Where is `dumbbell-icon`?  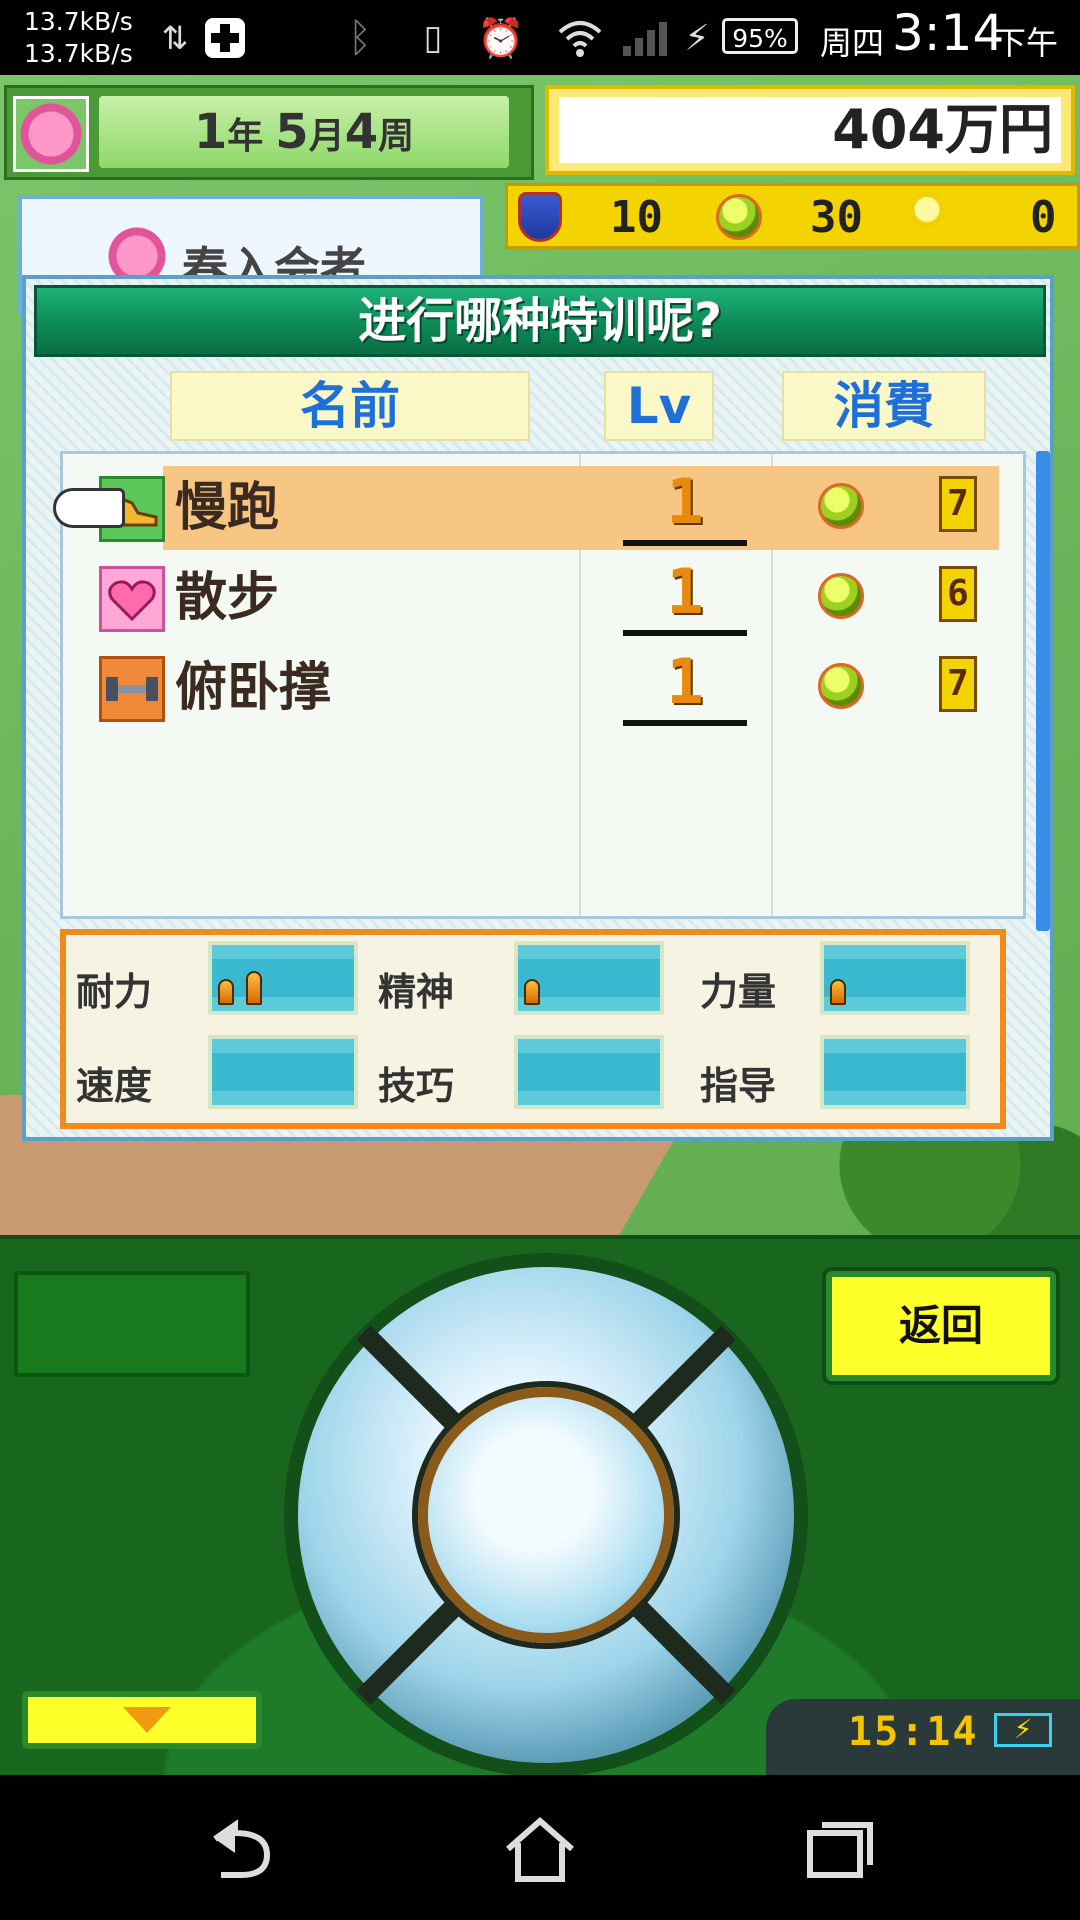
dumbbell-icon is located at coordinates (132, 689).